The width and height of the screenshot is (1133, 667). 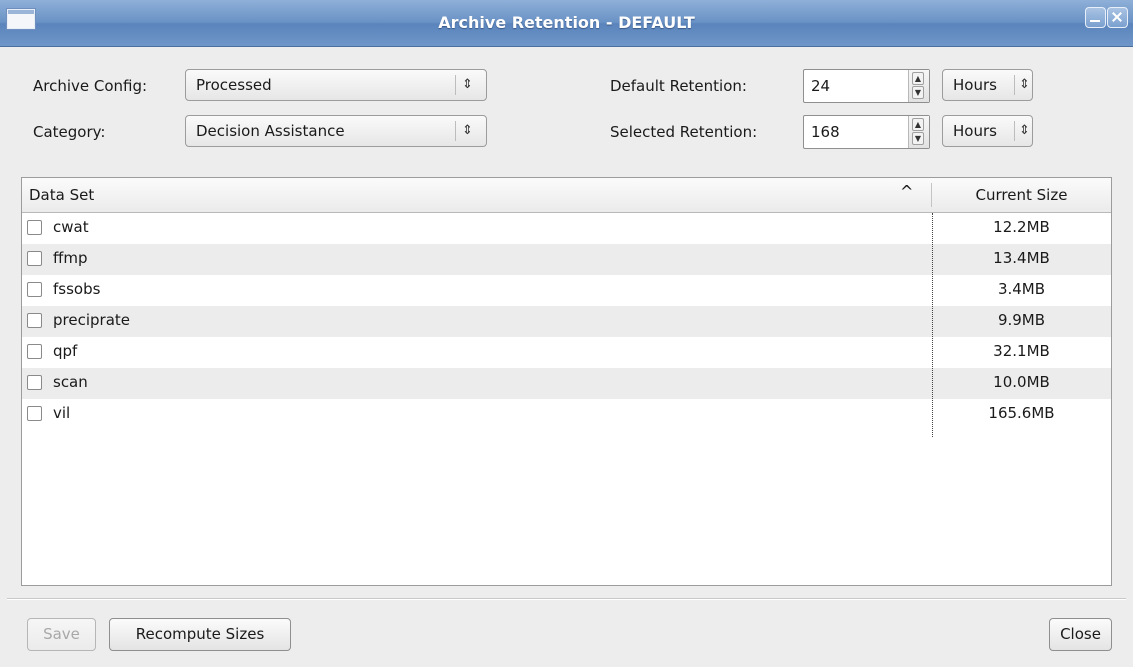 What do you see at coordinates (566, 414) in the screenshot?
I see `table-row: vil 165.6MB` at bounding box center [566, 414].